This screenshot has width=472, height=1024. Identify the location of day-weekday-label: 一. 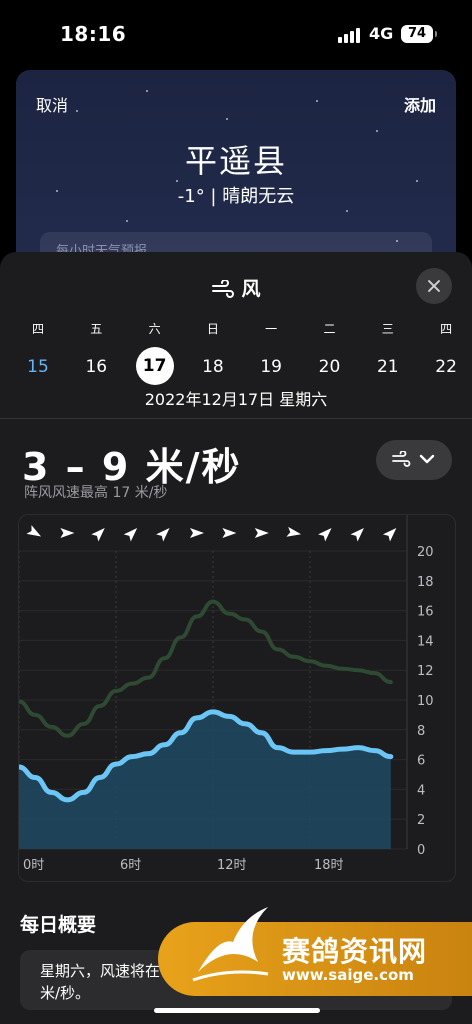
(271, 329).